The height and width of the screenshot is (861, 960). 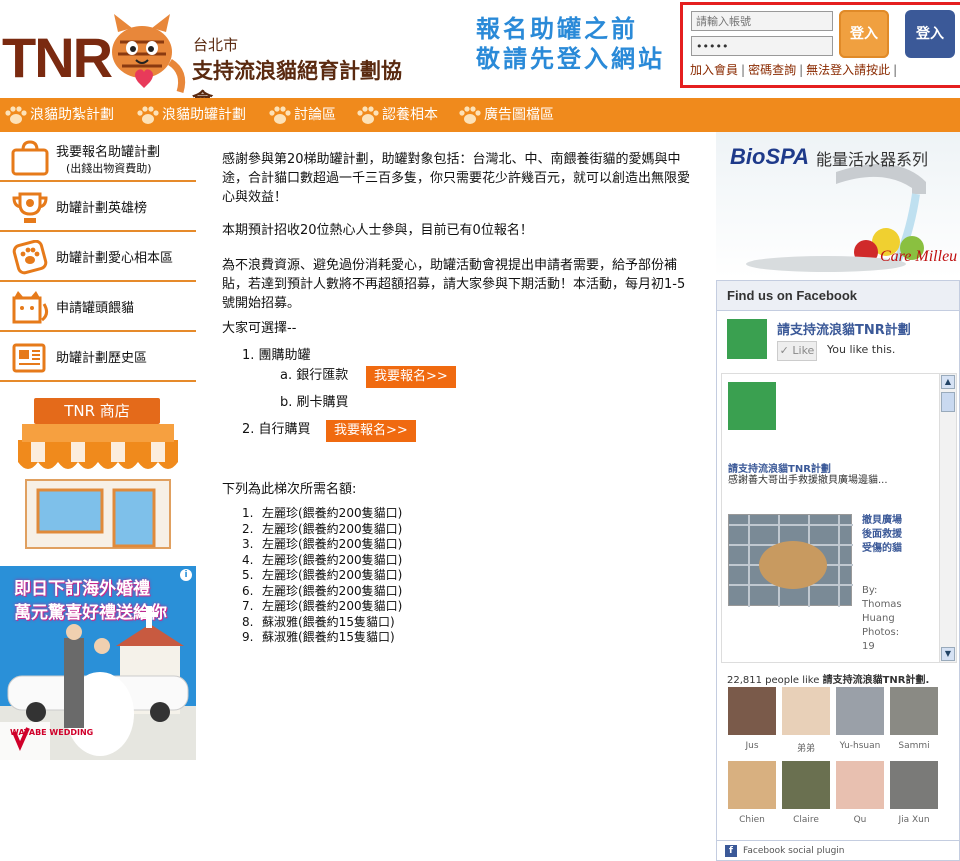 I want to click on fb-page-avatar, so click(x=747, y=339).